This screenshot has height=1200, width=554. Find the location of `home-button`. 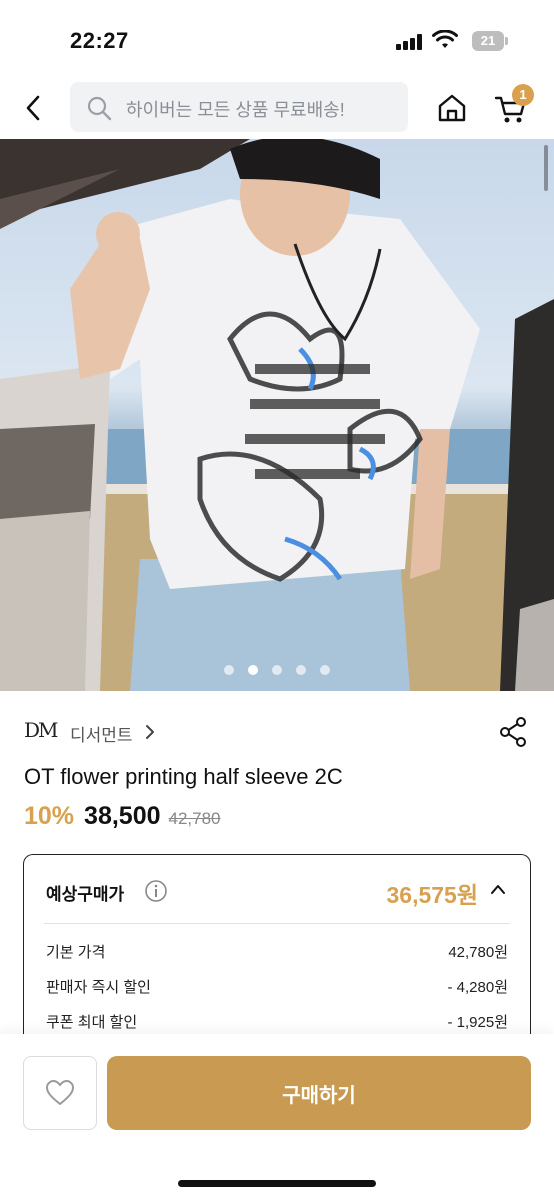

home-button is located at coordinates (452, 108).